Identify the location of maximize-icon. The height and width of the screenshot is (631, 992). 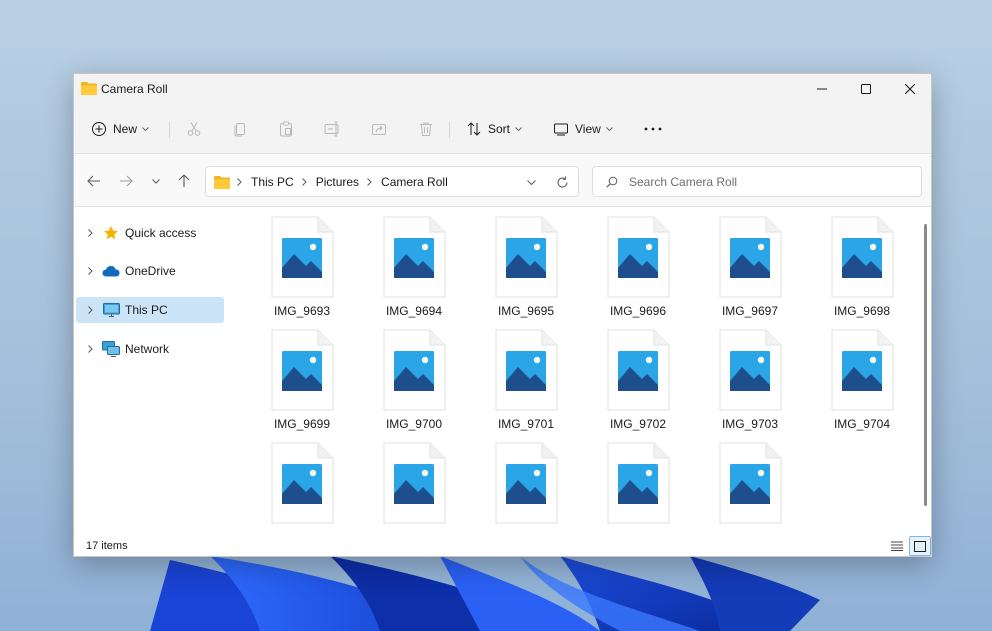
(866, 89).